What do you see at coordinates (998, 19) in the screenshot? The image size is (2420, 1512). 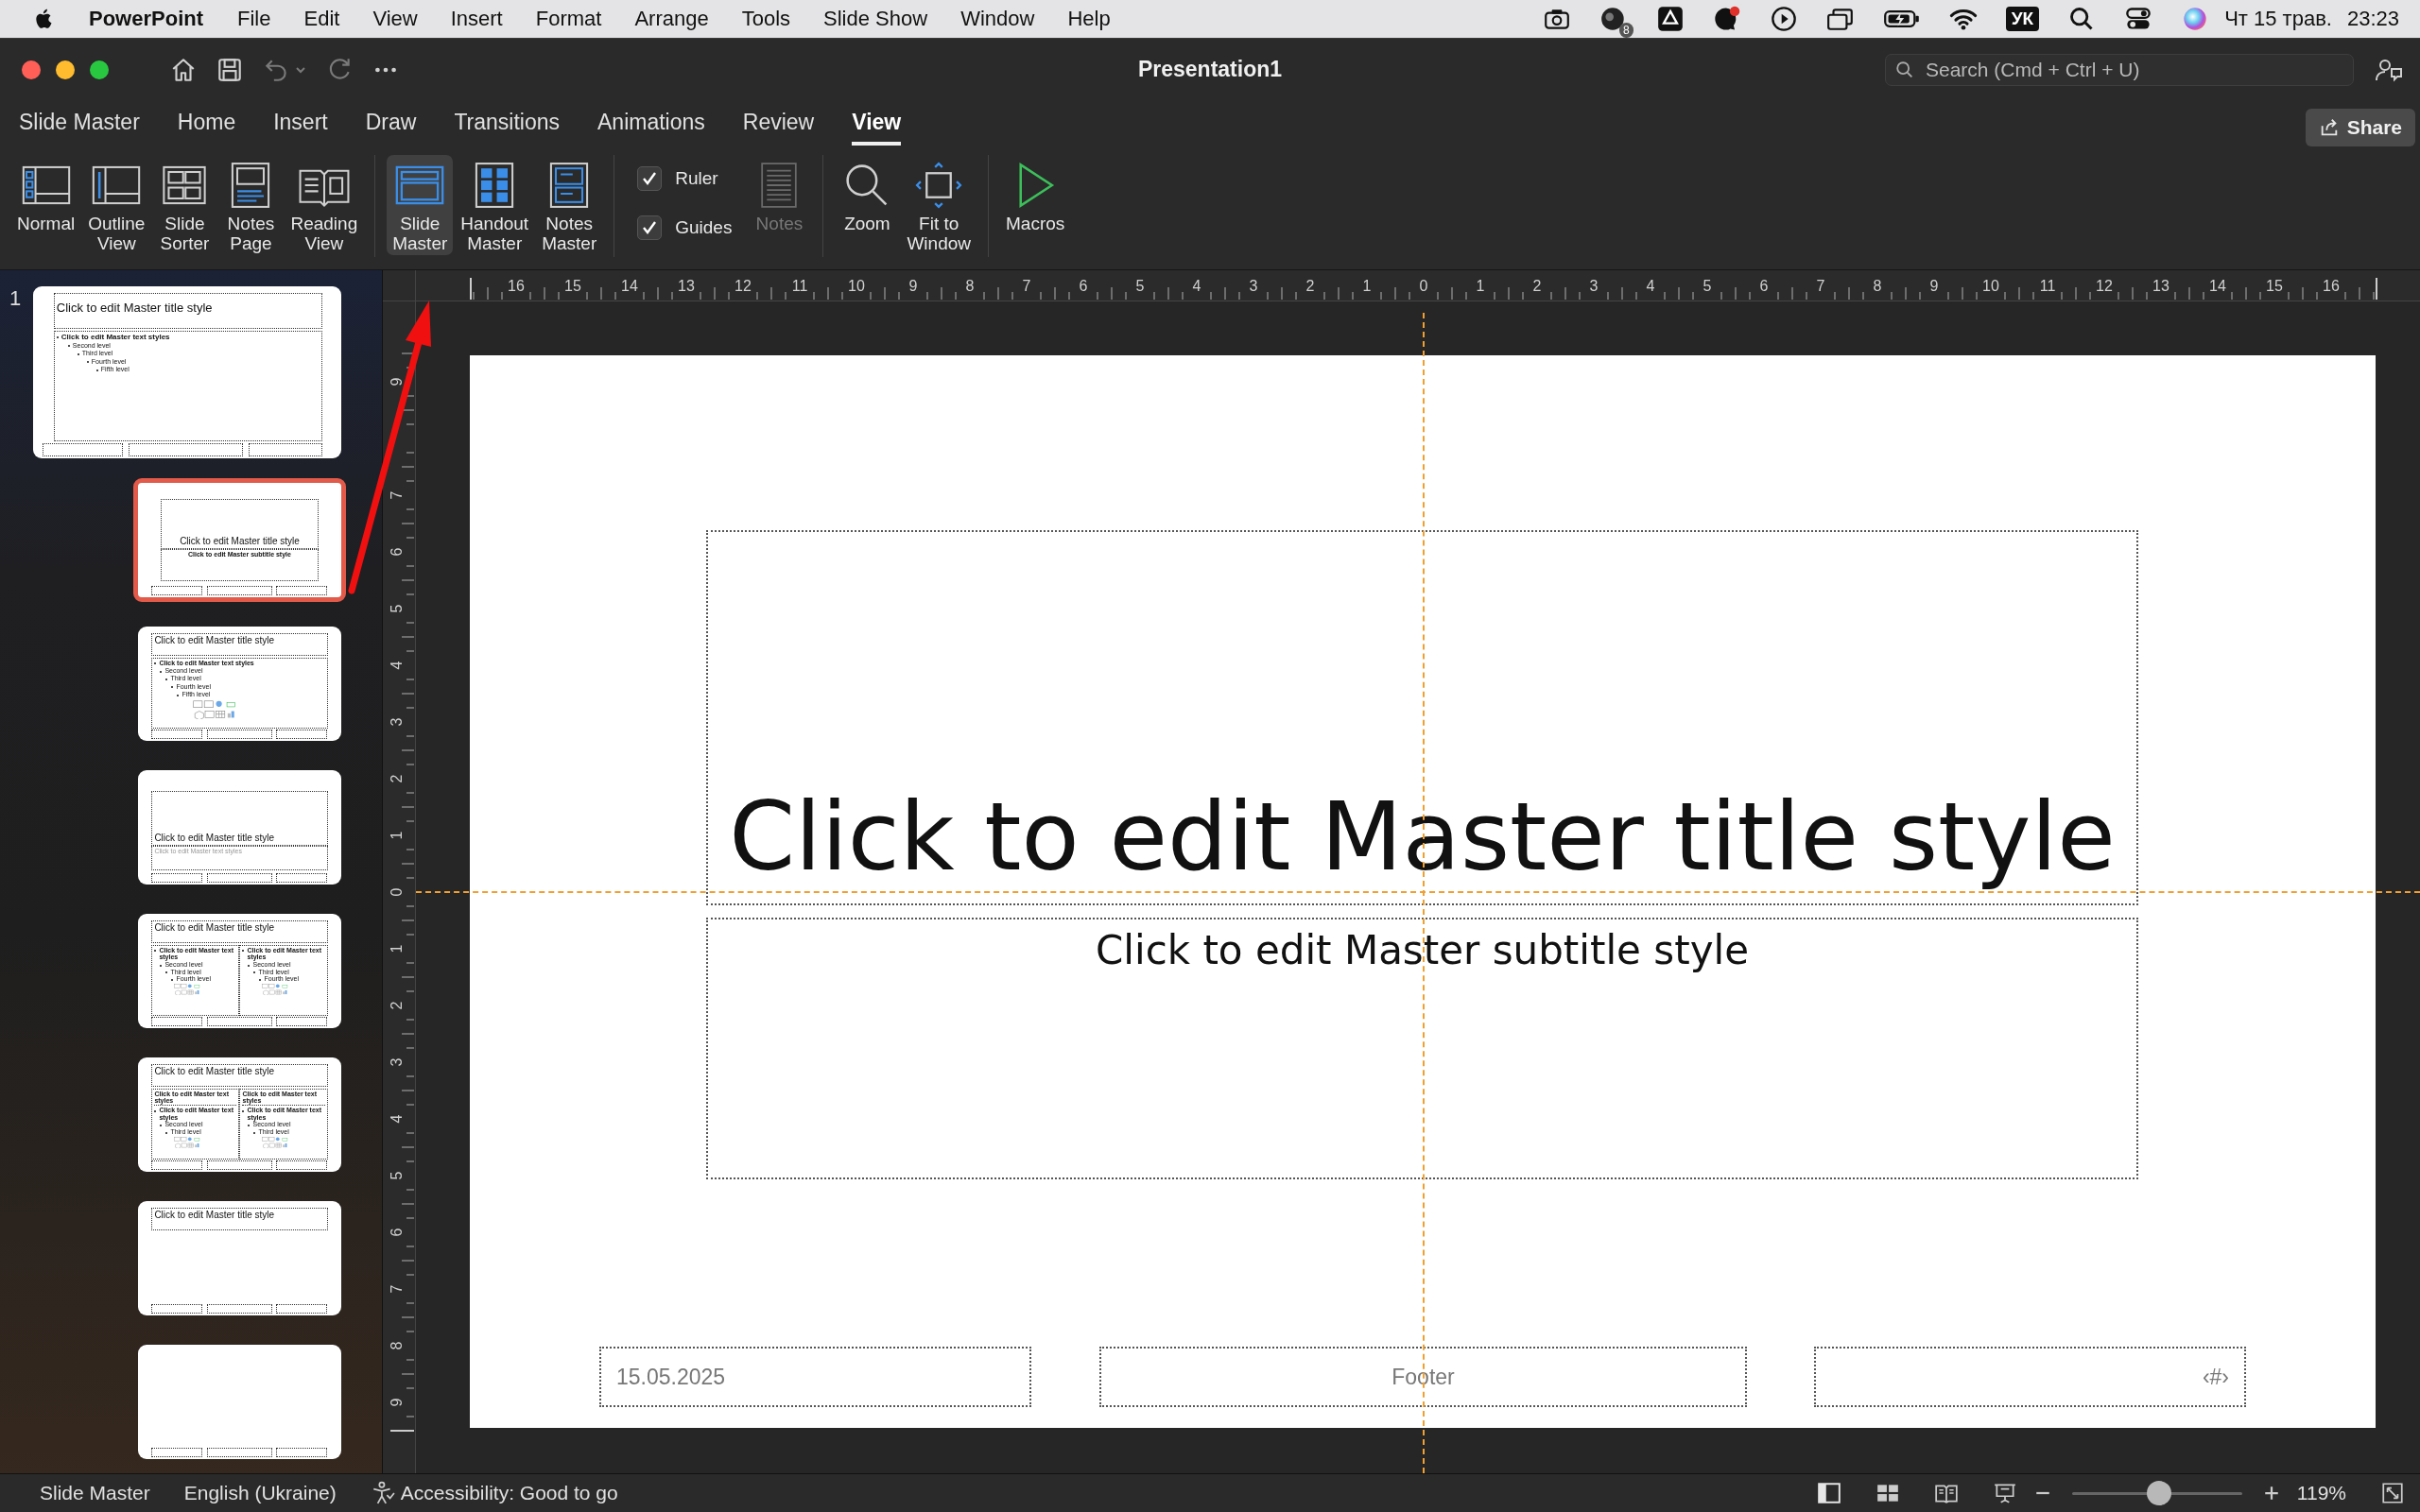 I see `menu-item: Window` at bounding box center [998, 19].